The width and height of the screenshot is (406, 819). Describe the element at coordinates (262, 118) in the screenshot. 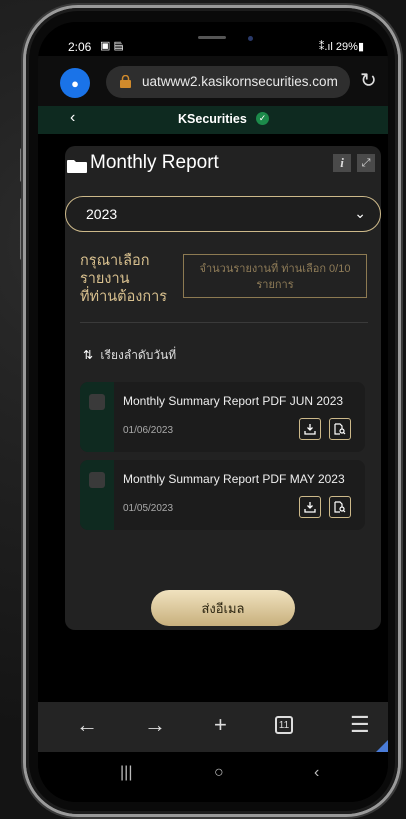

I see `kasikorn-logo-icon: ✓` at that location.